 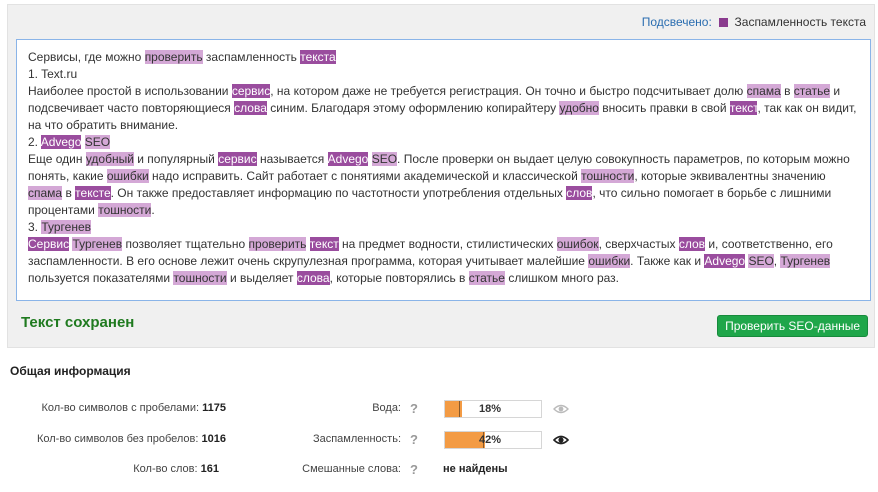 I want to click on highlighted-word: ошибок, so click(x=577, y=244).